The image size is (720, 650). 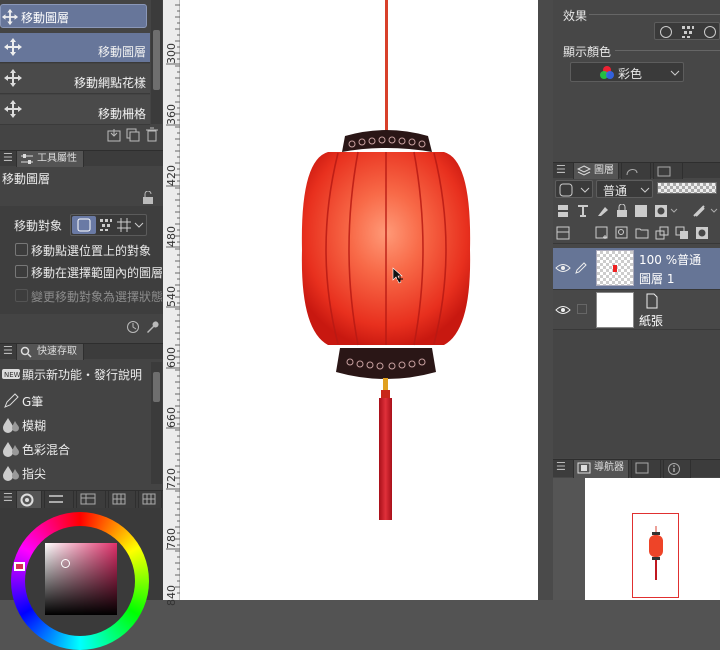 What do you see at coordinates (29, 500) in the screenshot?
I see `tab-color-wheel` at bounding box center [29, 500].